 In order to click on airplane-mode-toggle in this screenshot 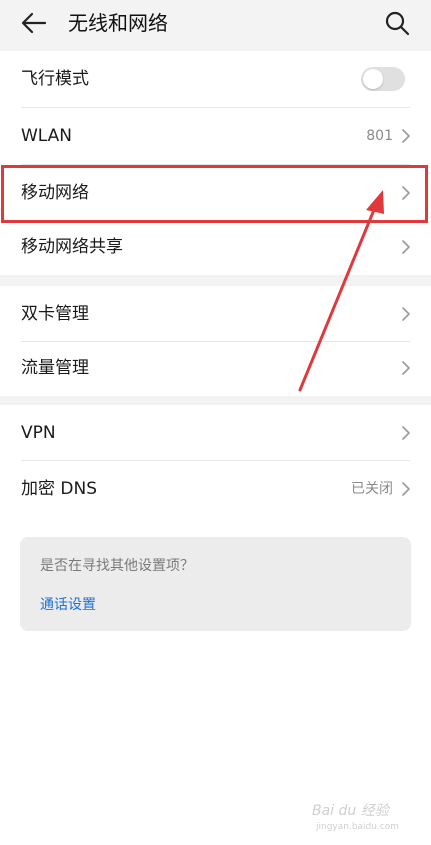, I will do `click(383, 79)`.